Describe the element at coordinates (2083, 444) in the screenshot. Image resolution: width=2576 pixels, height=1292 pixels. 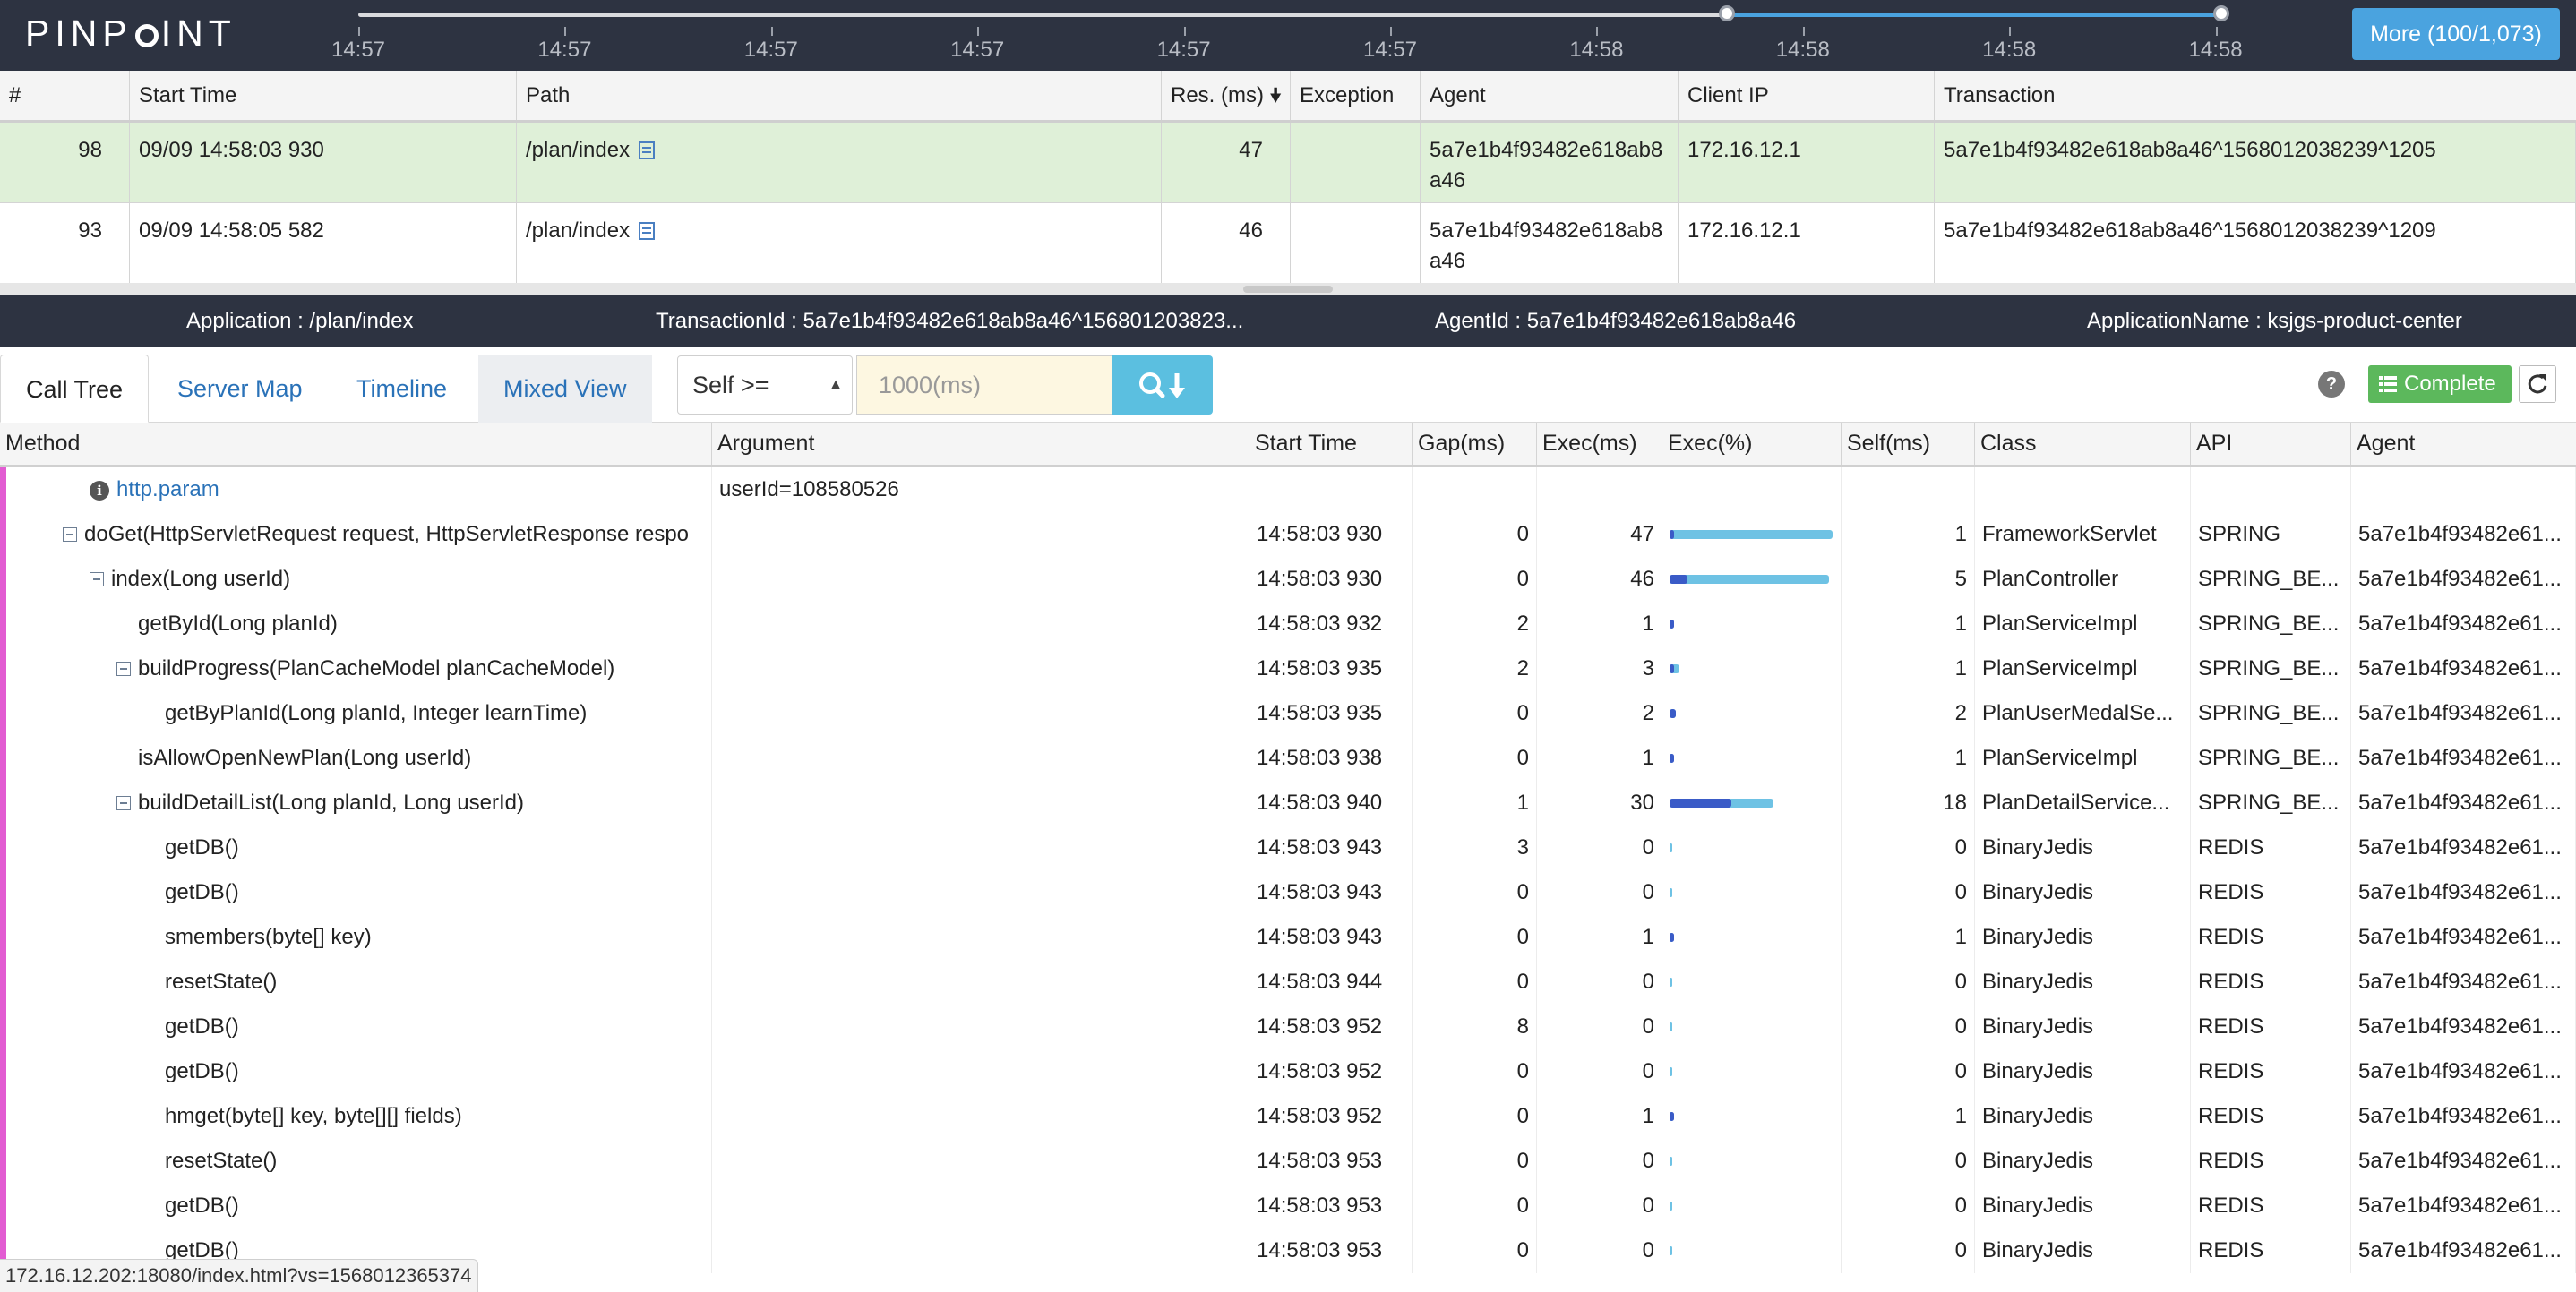
I see `col-class: Class` at that location.